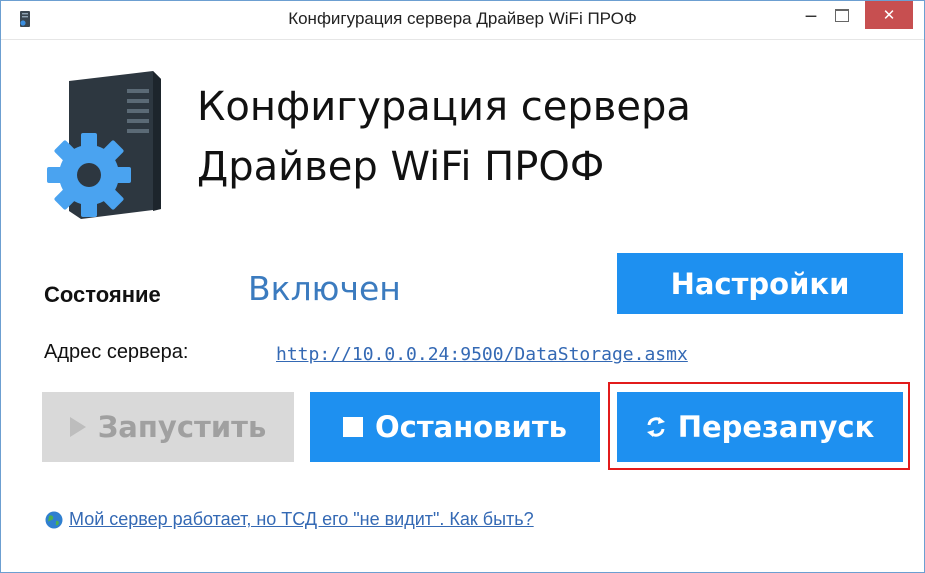 The height and width of the screenshot is (573, 925). What do you see at coordinates (182, 427) in the screenshot?
I see `start-button-label: Запустить` at bounding box center [182, 427].